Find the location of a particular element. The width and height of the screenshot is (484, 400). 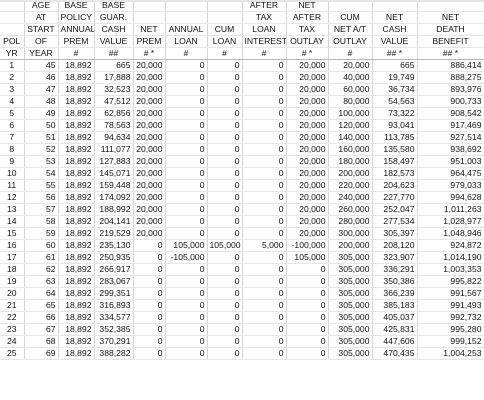

table-cell: 45 is located at coordinates (41, 65).